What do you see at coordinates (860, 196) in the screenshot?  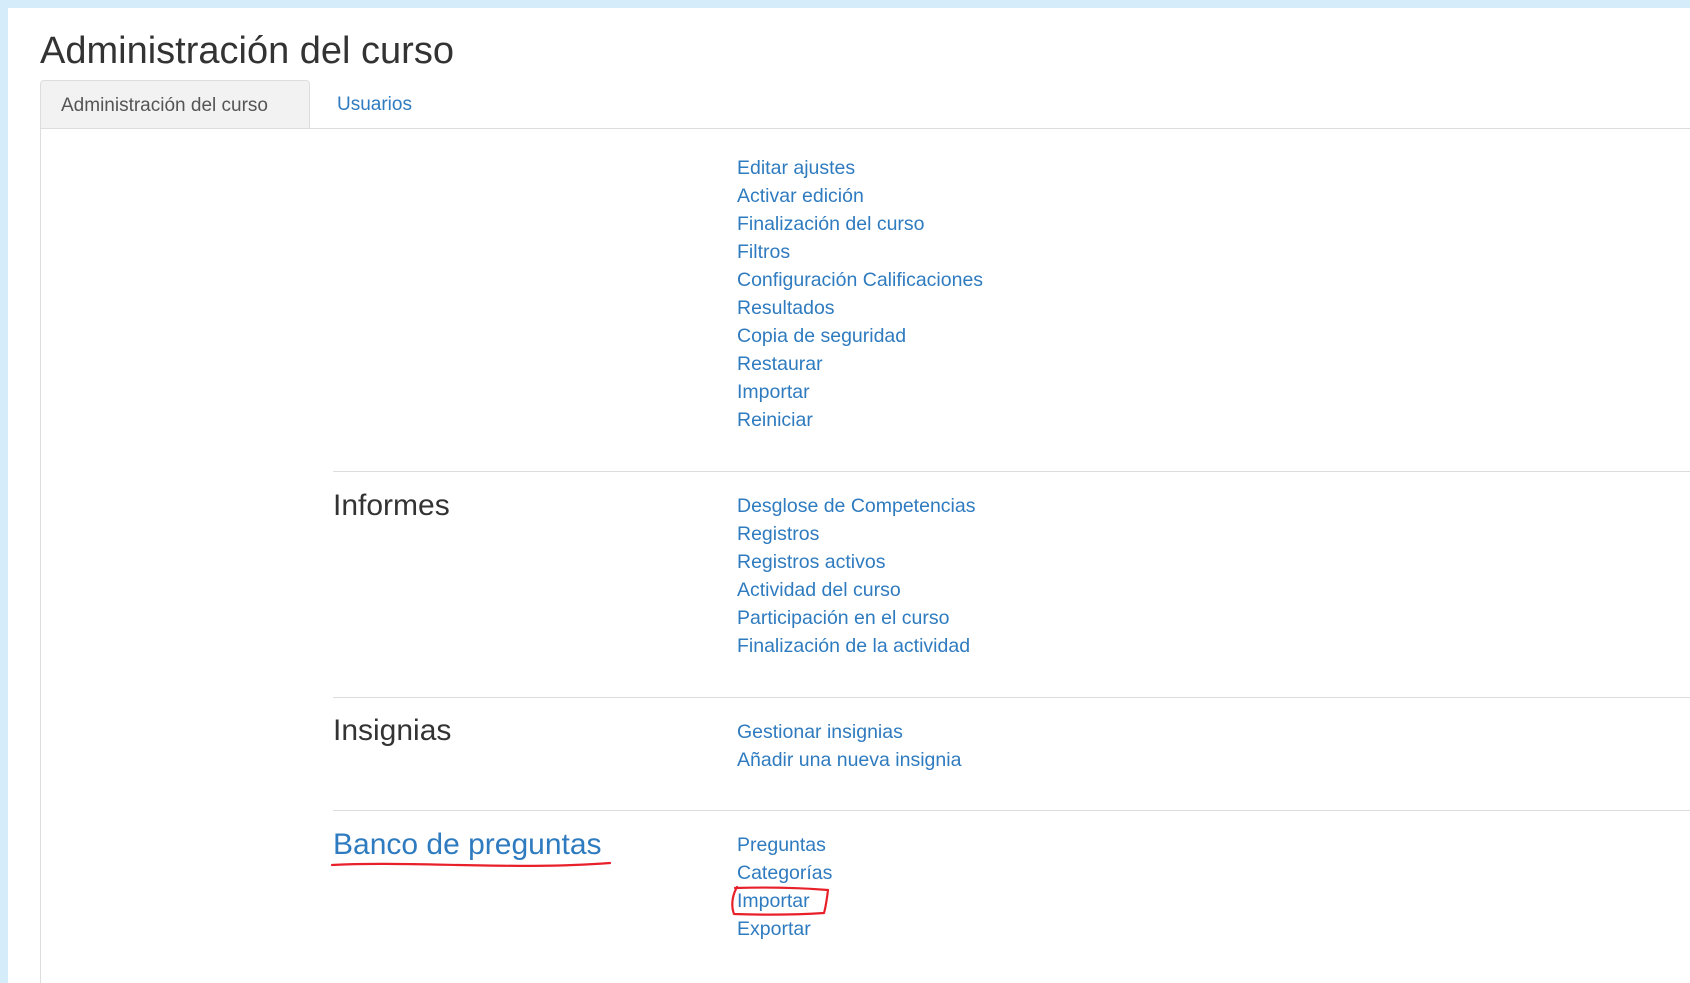 I see `link-turn-editing-on: Activar edición` at bounding box center [860, 196].